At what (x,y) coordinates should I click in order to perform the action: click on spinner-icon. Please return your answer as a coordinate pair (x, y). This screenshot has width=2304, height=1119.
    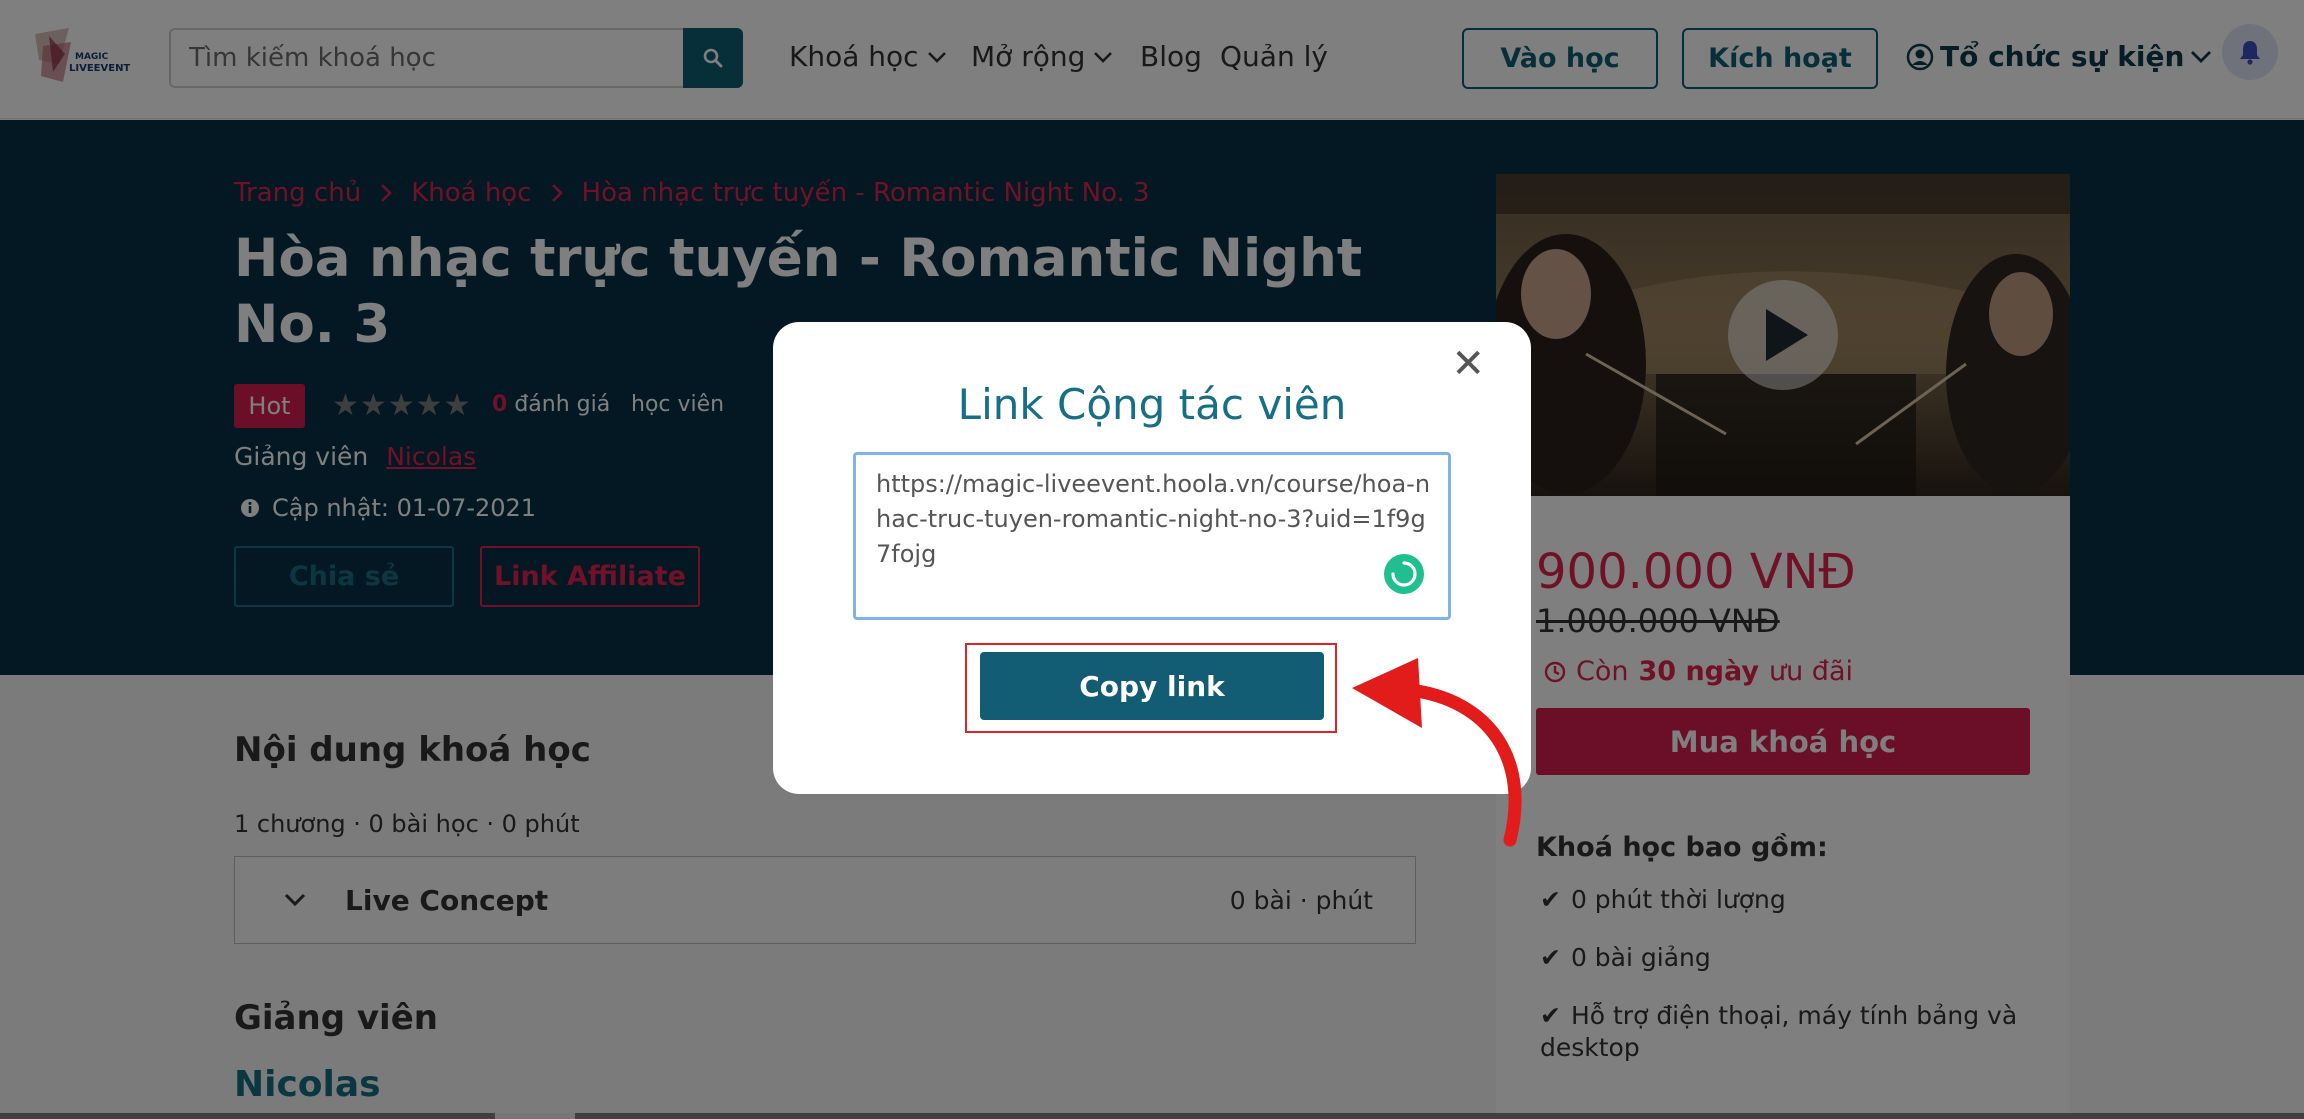
    Looking at the image, I should click on (1404, 574).